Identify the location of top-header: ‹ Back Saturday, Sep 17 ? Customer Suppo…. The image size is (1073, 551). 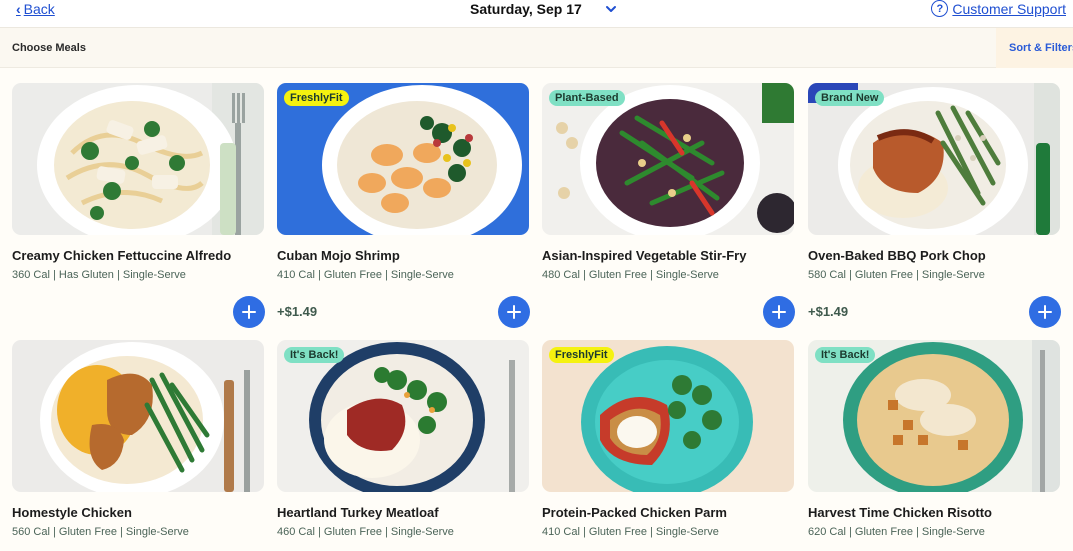
(536, 14).